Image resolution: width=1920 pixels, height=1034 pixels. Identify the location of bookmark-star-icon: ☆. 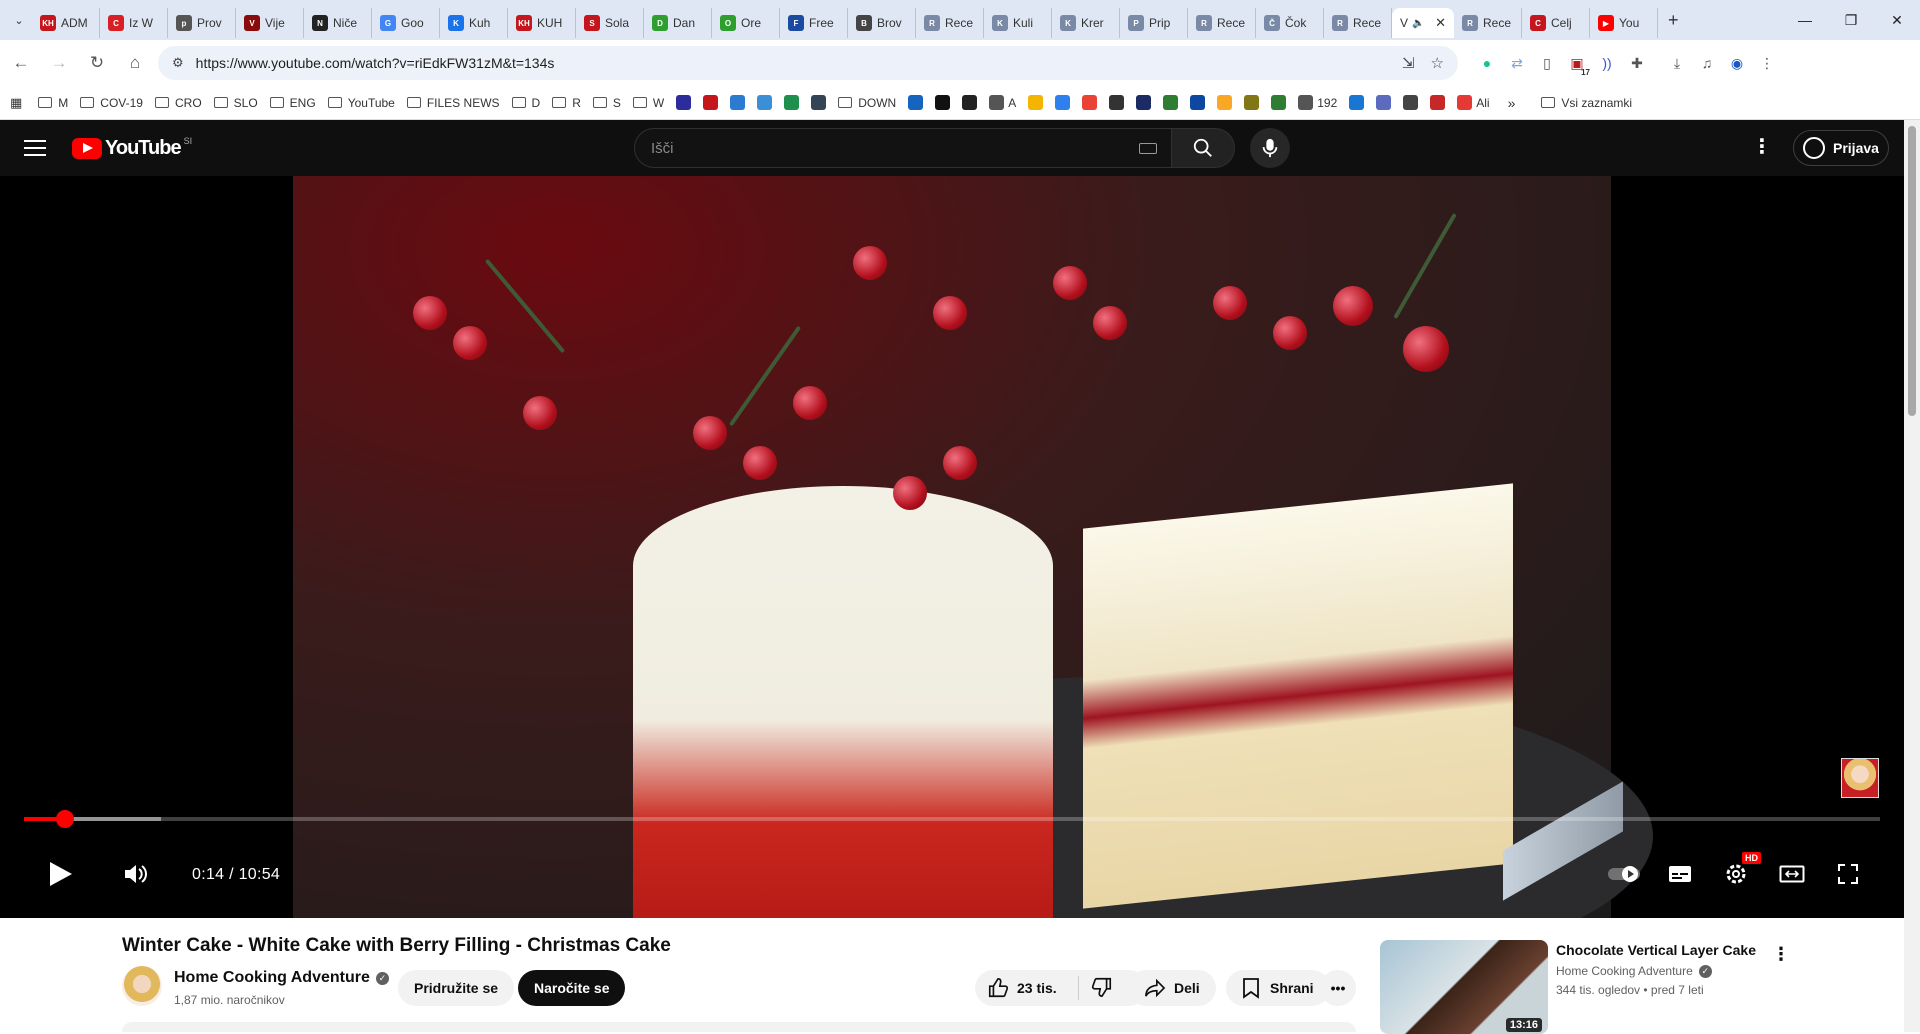
(1437, 63).